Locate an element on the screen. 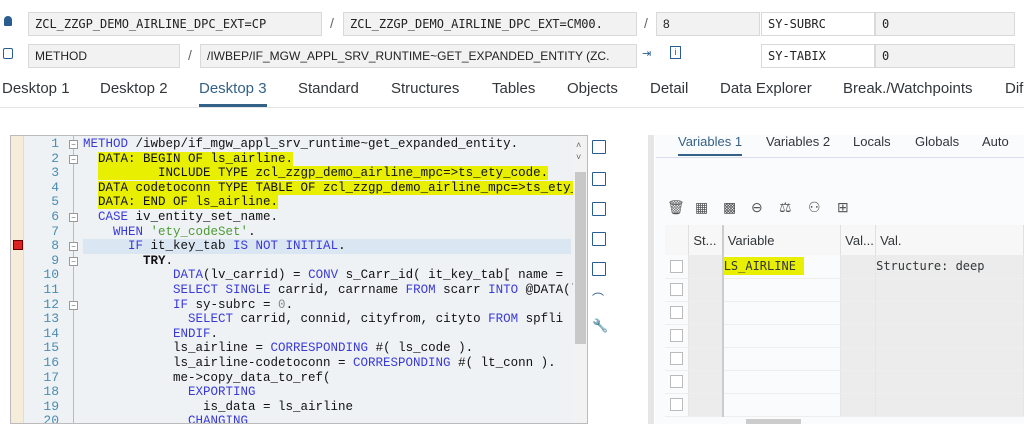  program-field: ZCL_ZZGP_DEMO_AIRLINE_DPC_EXT=CP is located at coordinates (175, 24).